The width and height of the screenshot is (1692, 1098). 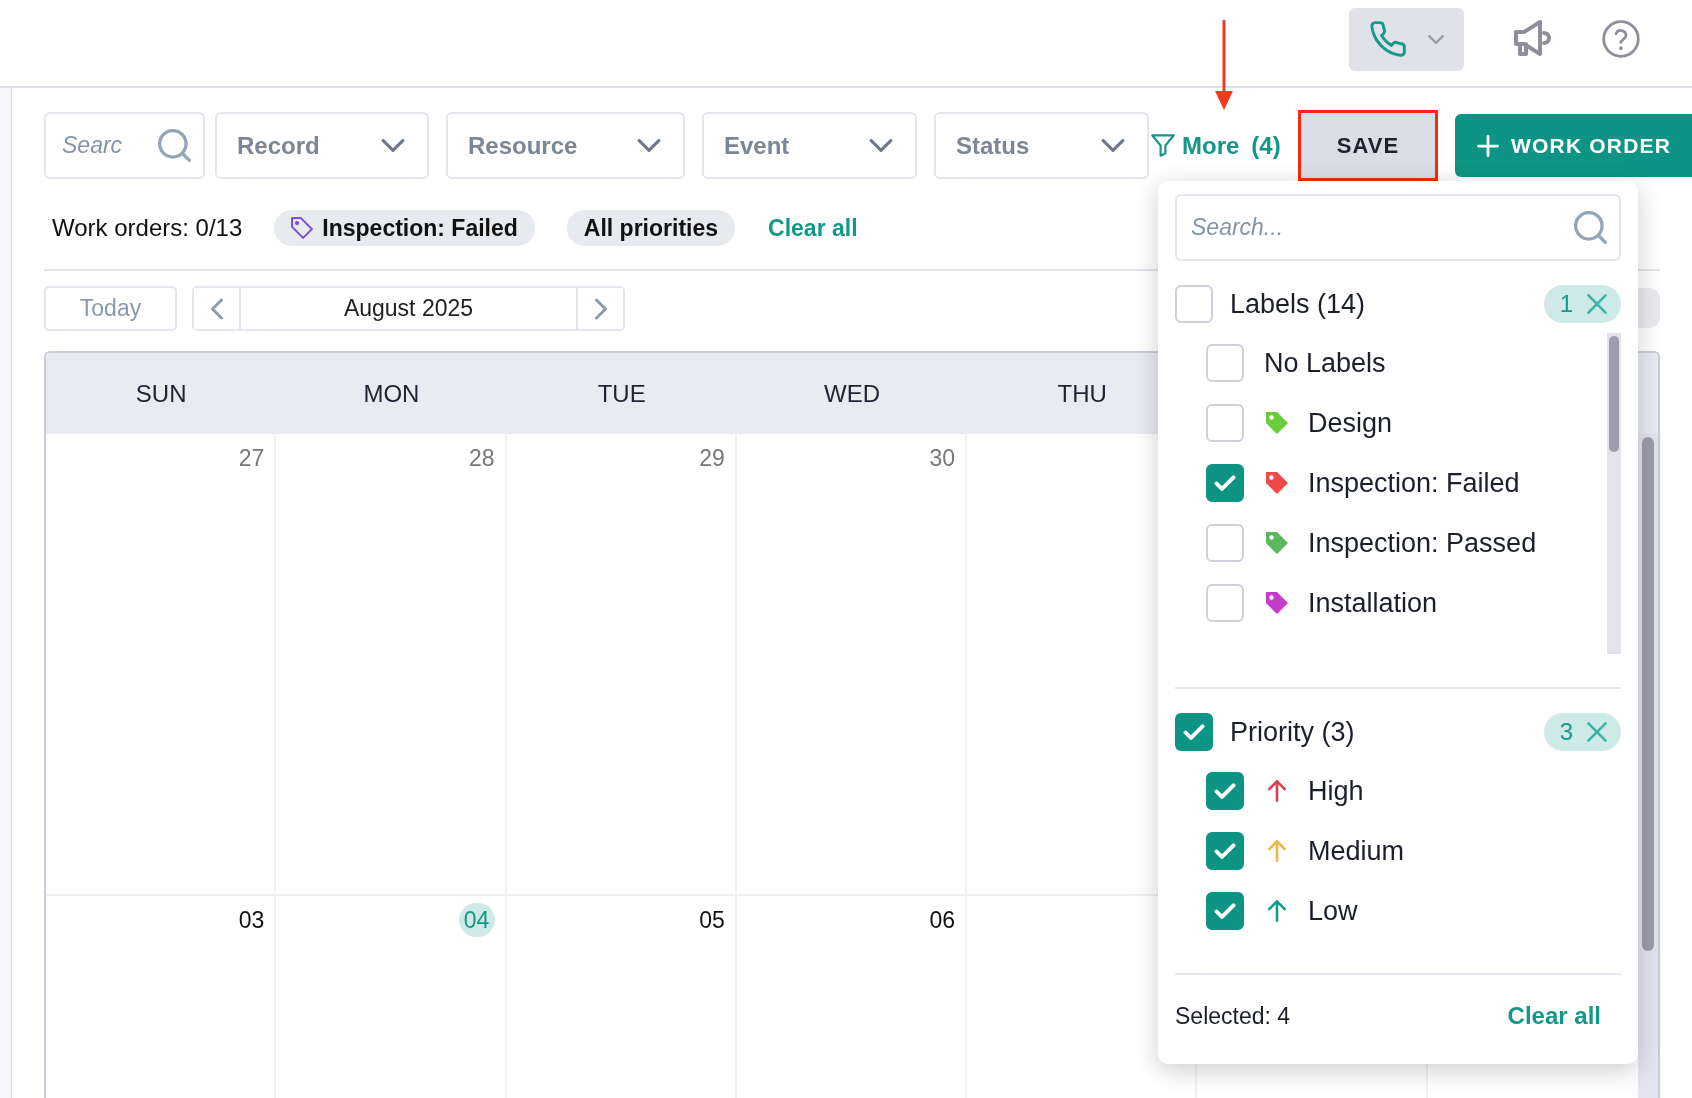 I want to click on weekday-label: SUN, so click(x=161, y=393).